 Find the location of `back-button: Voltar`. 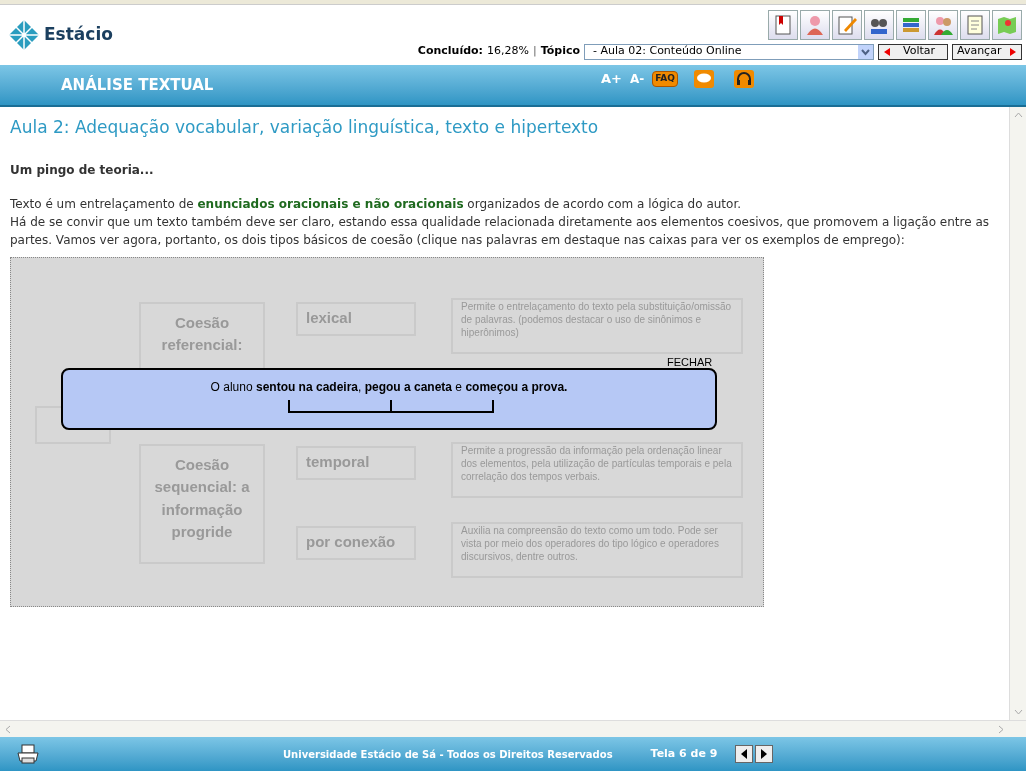

back-button: Voltar is located at coordinates (913, 51).